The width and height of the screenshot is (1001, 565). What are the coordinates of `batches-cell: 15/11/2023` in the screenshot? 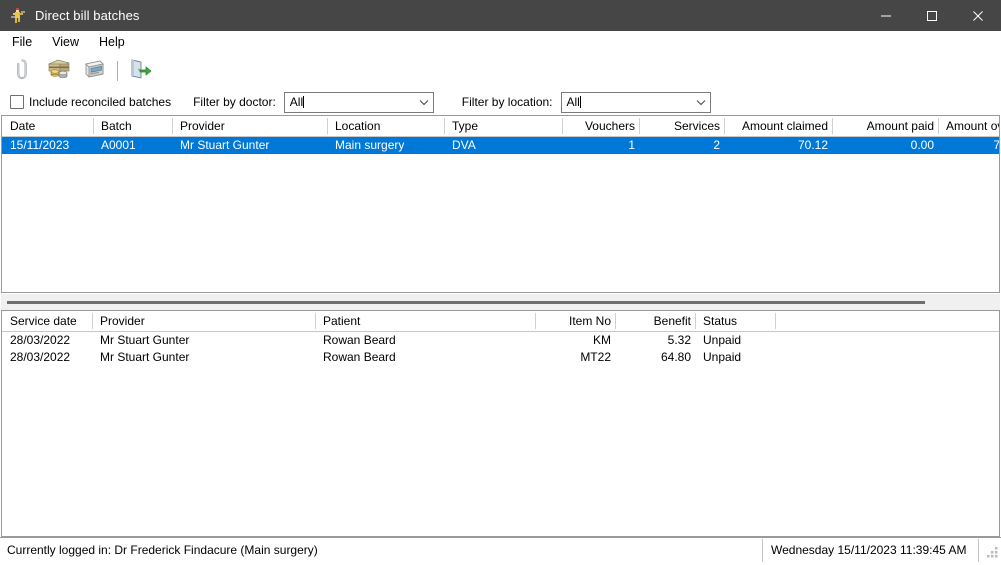 It's located at (40, 145).